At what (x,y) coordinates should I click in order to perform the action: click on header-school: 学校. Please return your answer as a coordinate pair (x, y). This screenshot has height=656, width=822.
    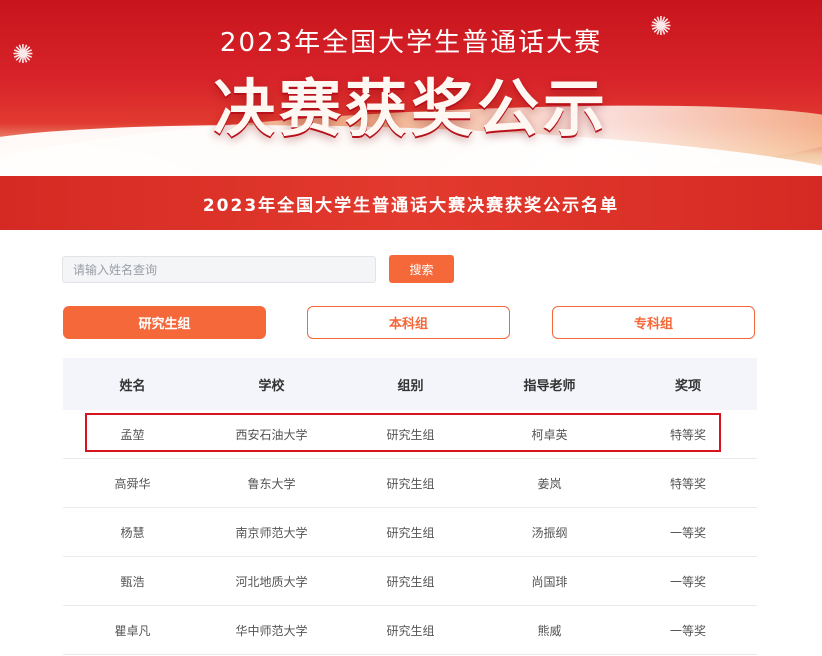
    Looking at the image, I should click on (271, 386).